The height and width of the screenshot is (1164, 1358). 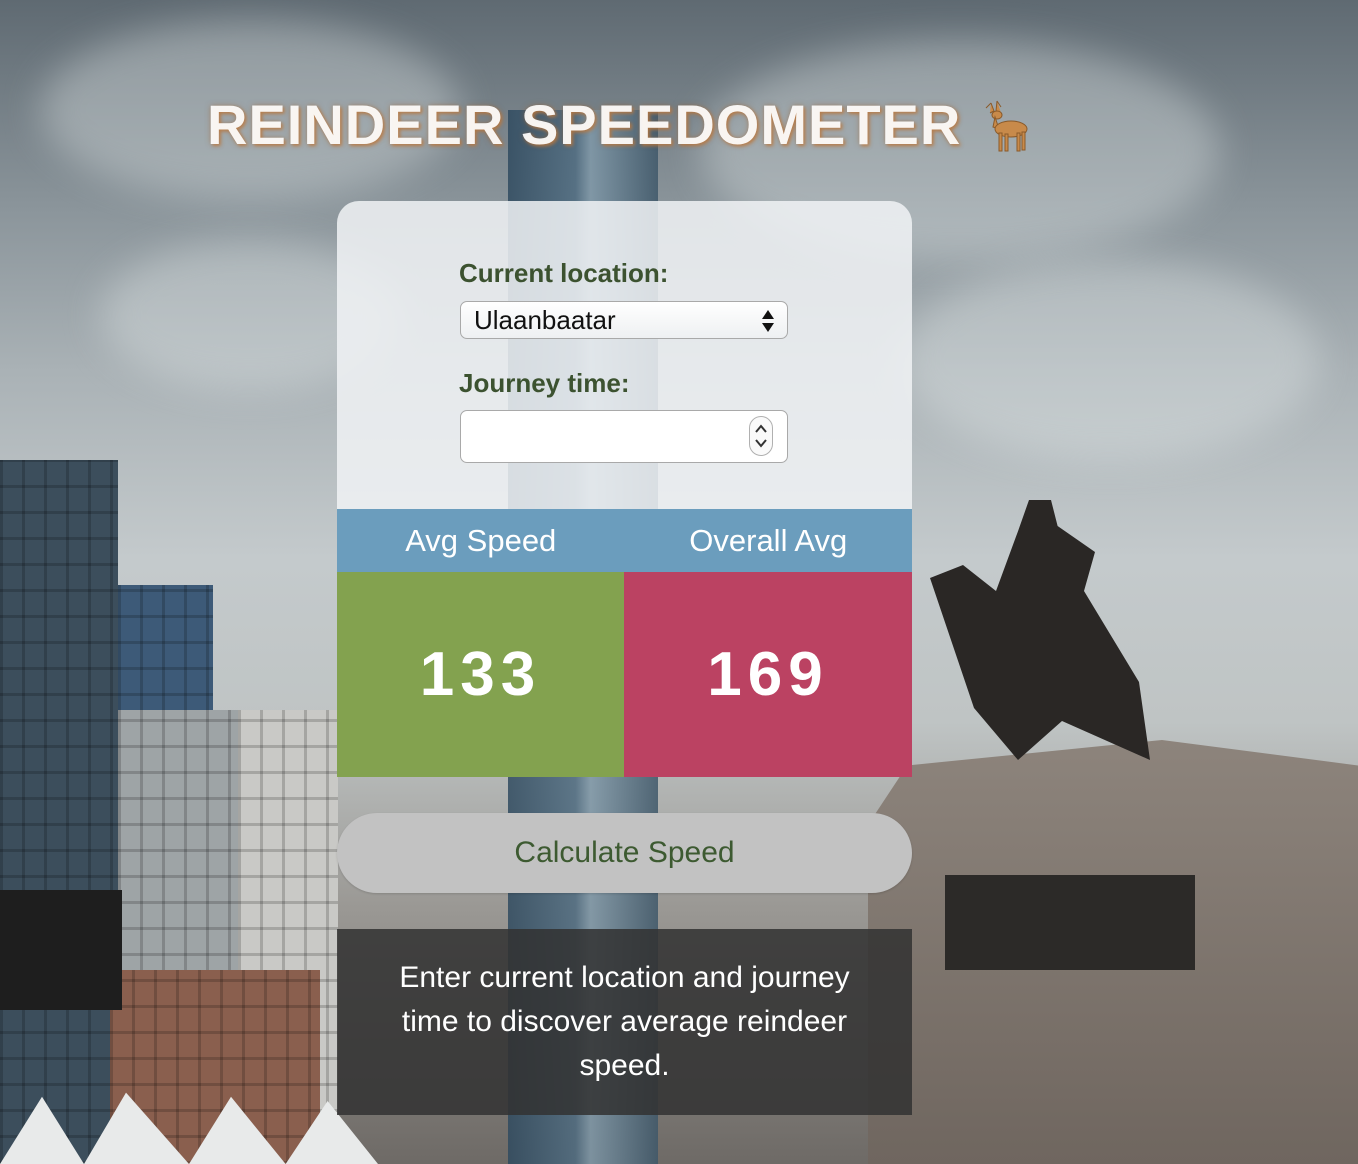 What do you see at coordinates (624, 436) in the screenshot?
I see `journey-time-input` at bounding box center [624, 436].